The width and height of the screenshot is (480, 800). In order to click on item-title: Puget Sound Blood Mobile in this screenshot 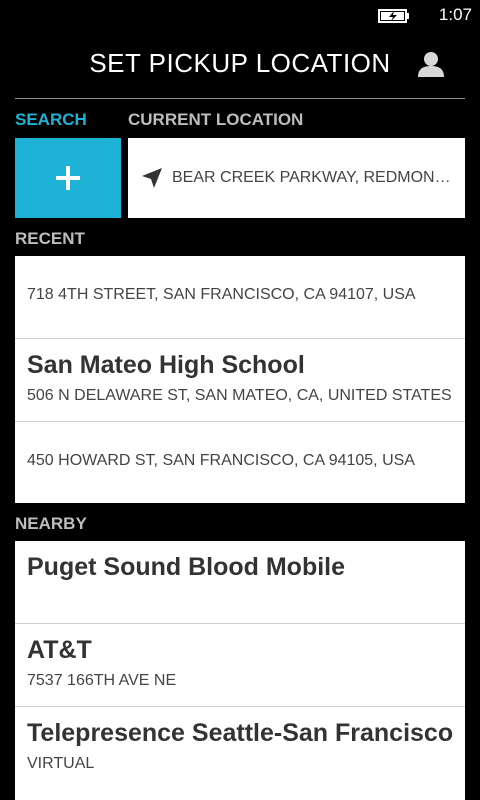, I will do `click(186, 567)`.